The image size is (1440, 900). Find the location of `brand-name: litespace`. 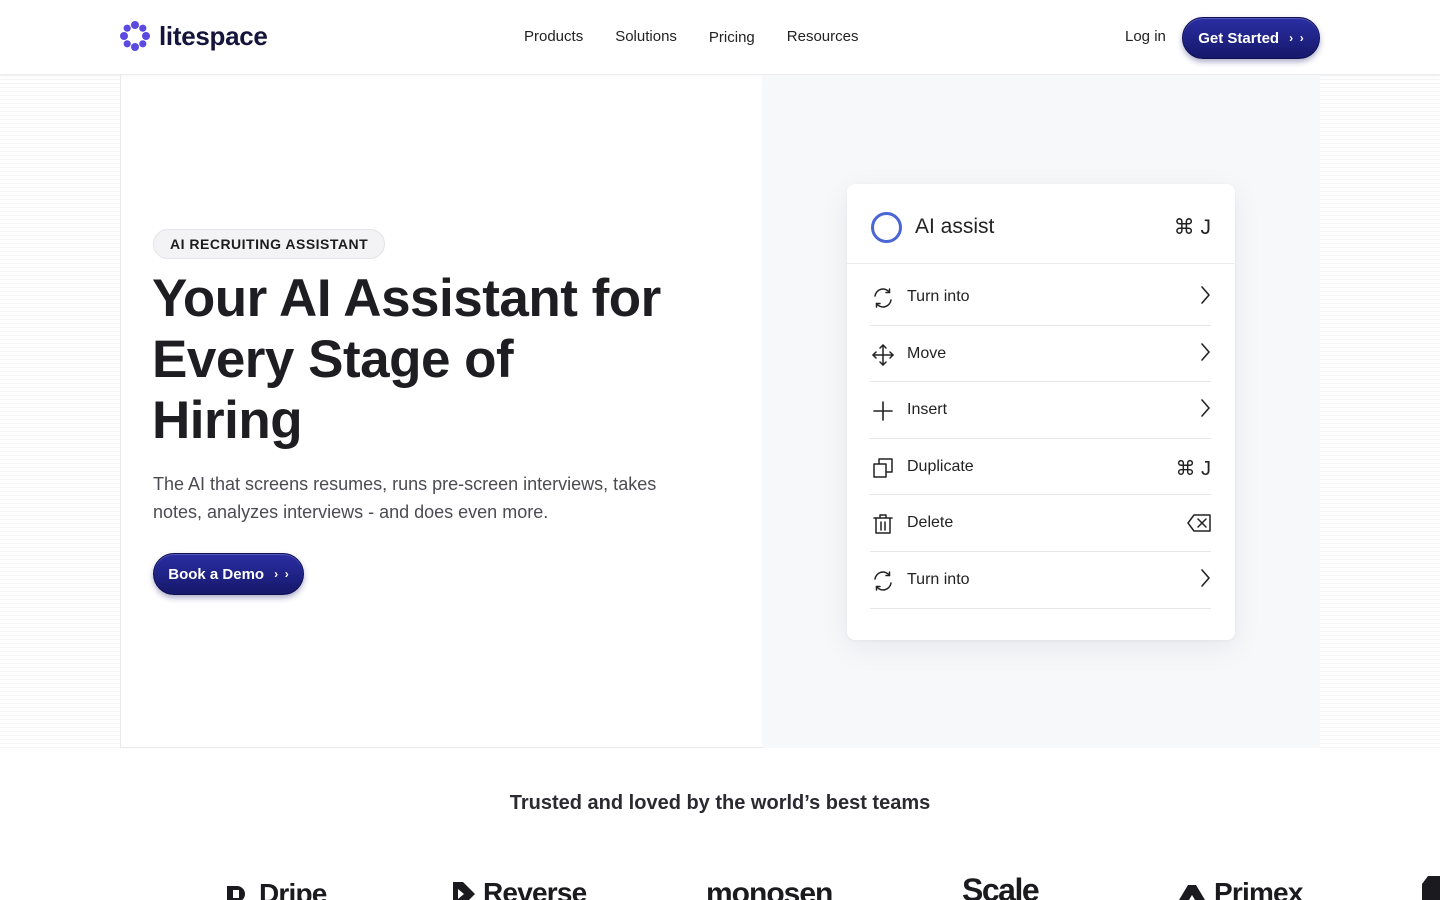

brand-name: litespace is located at coordinates (213, 35).